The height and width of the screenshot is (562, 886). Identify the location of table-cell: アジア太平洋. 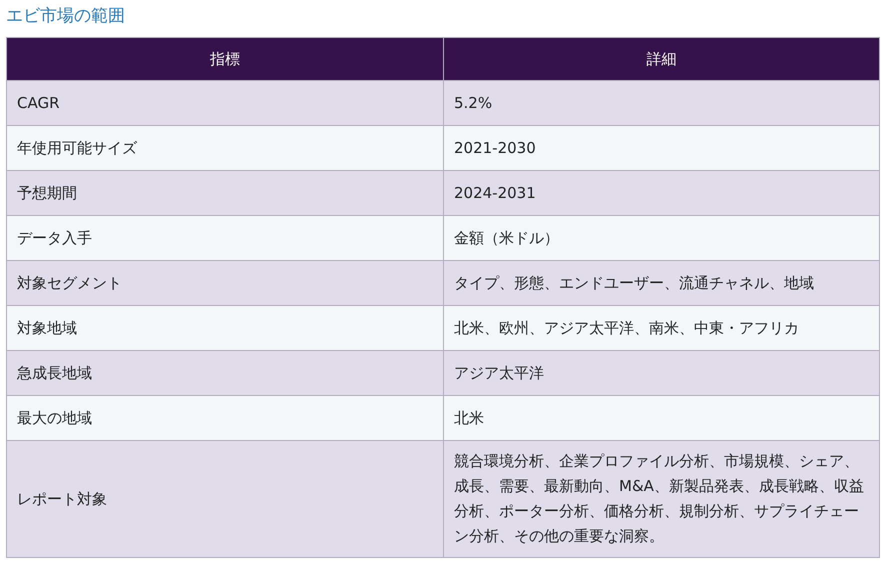
(662, 373).